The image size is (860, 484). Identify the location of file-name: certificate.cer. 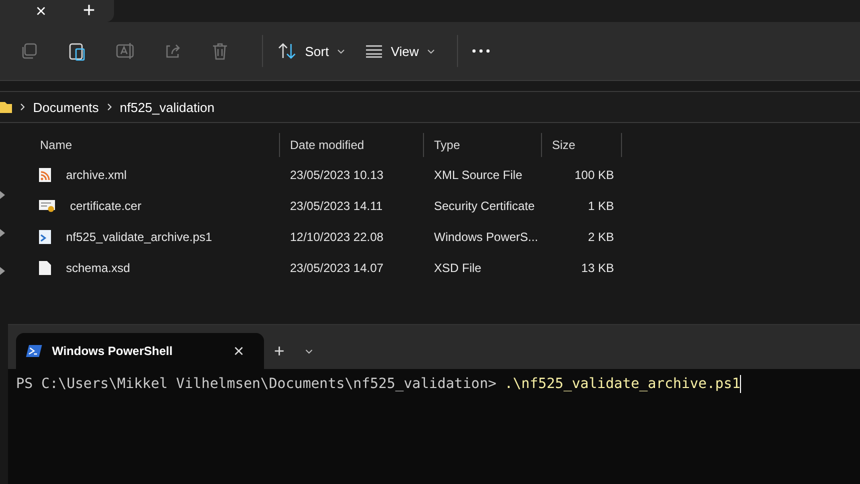
(101, 205).